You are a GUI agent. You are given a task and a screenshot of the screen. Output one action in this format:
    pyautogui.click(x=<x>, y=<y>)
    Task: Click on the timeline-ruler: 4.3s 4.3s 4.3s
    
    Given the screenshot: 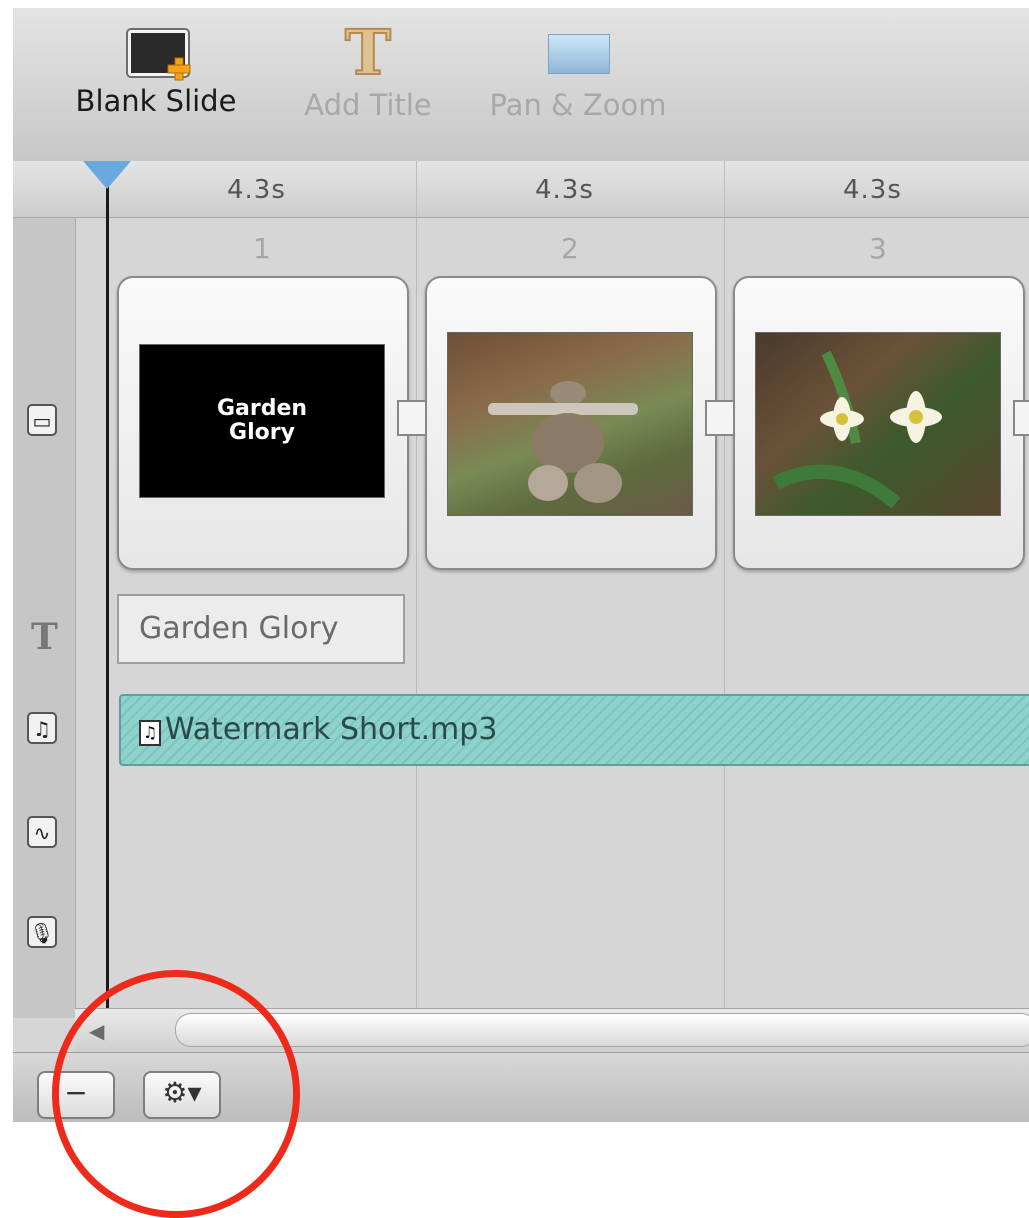 What is the action you would take?
    pyautogui.click(x=521, y=189)
    